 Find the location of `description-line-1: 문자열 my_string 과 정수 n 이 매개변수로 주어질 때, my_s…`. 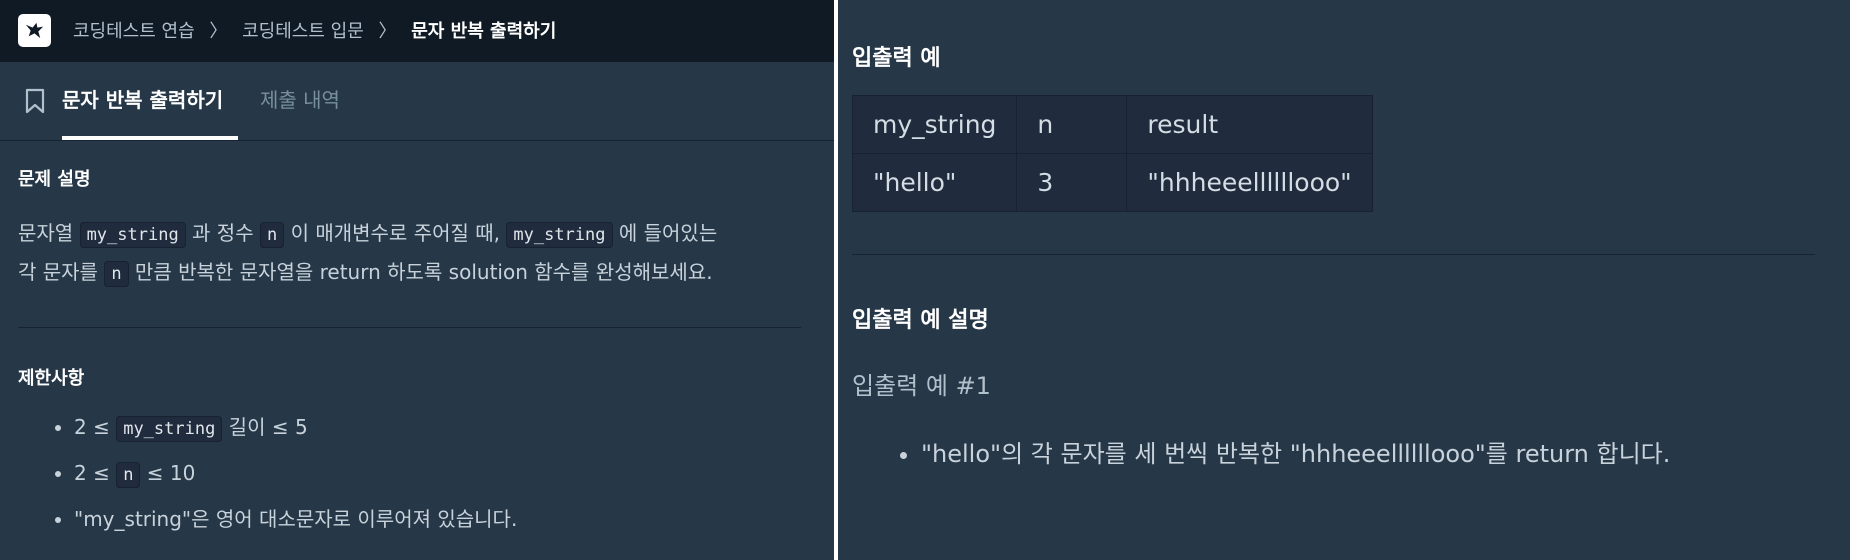

description-line-1: 문자열 my_string 과 정수 n 이 매개변수로 주어질 때, my_s… is located at coordinates (367, 234).